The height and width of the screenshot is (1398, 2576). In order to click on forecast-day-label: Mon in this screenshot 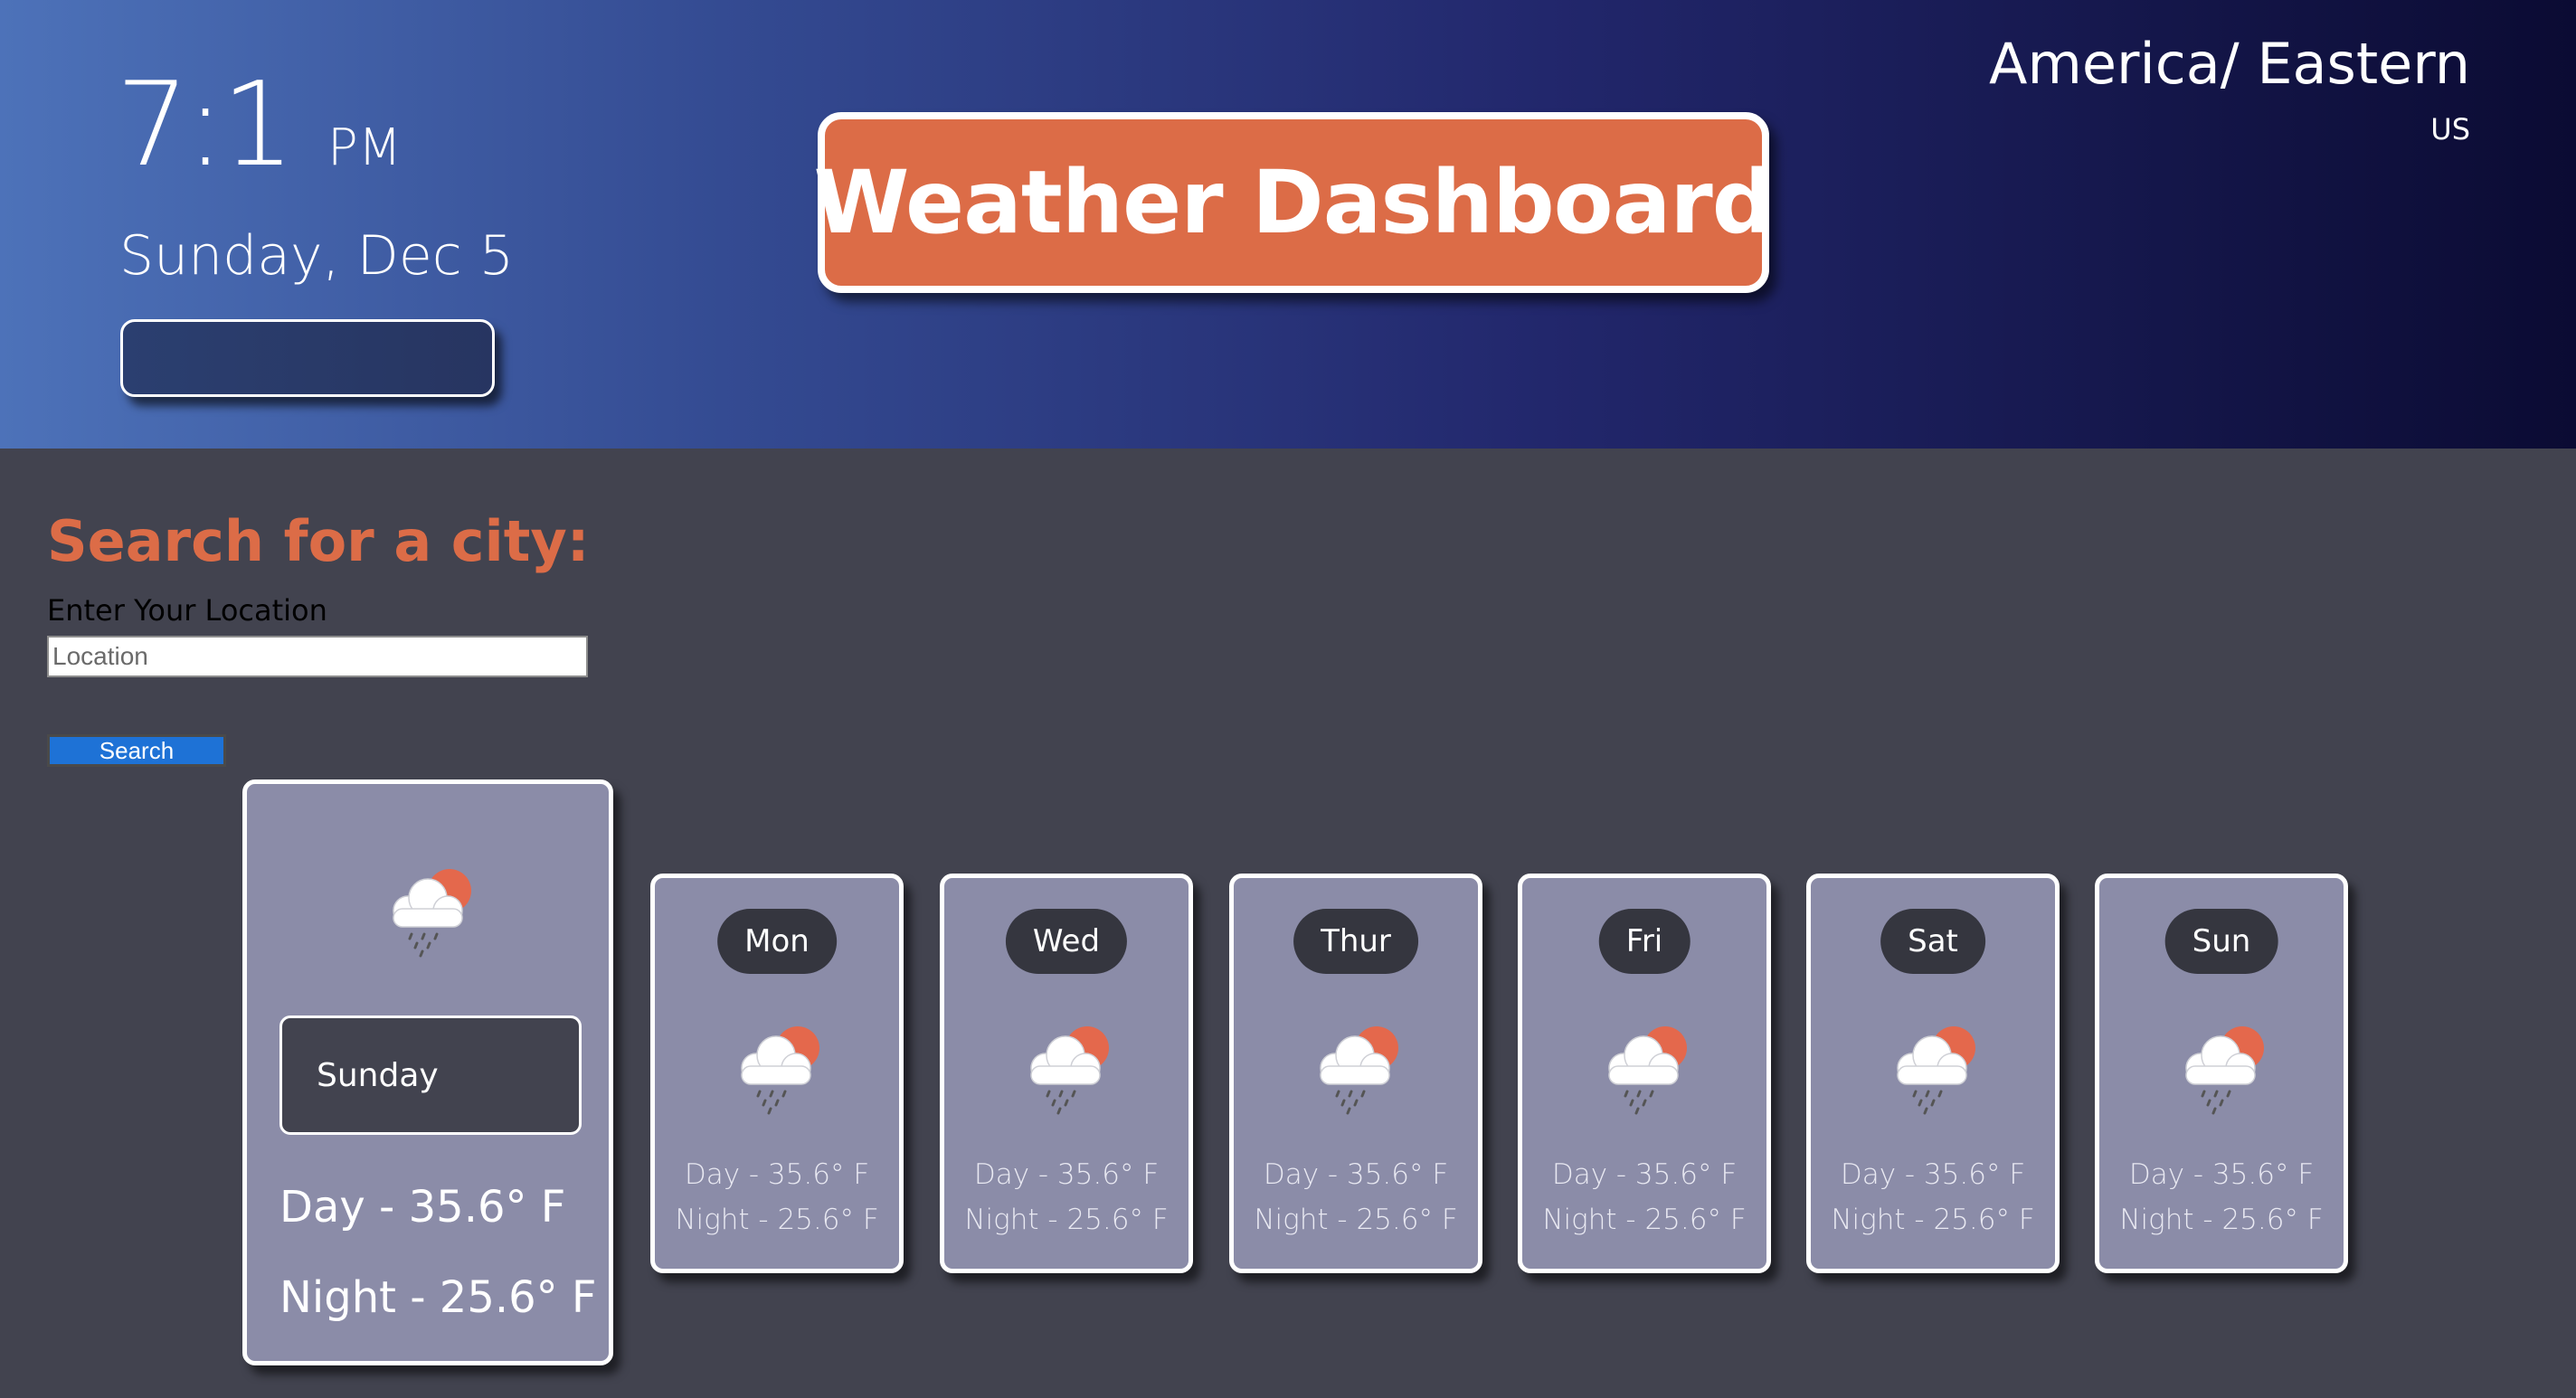, I will do `click(777, 941)`.